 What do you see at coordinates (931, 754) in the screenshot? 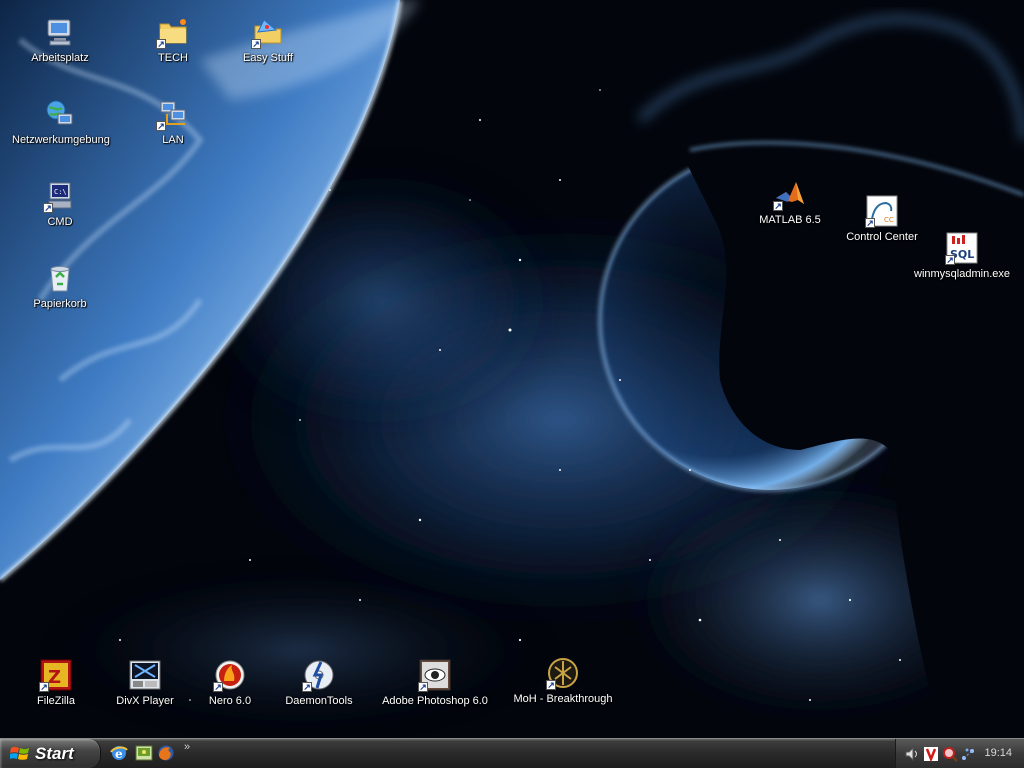
I see `antivirus-icon` at bounding box center [931, 754].